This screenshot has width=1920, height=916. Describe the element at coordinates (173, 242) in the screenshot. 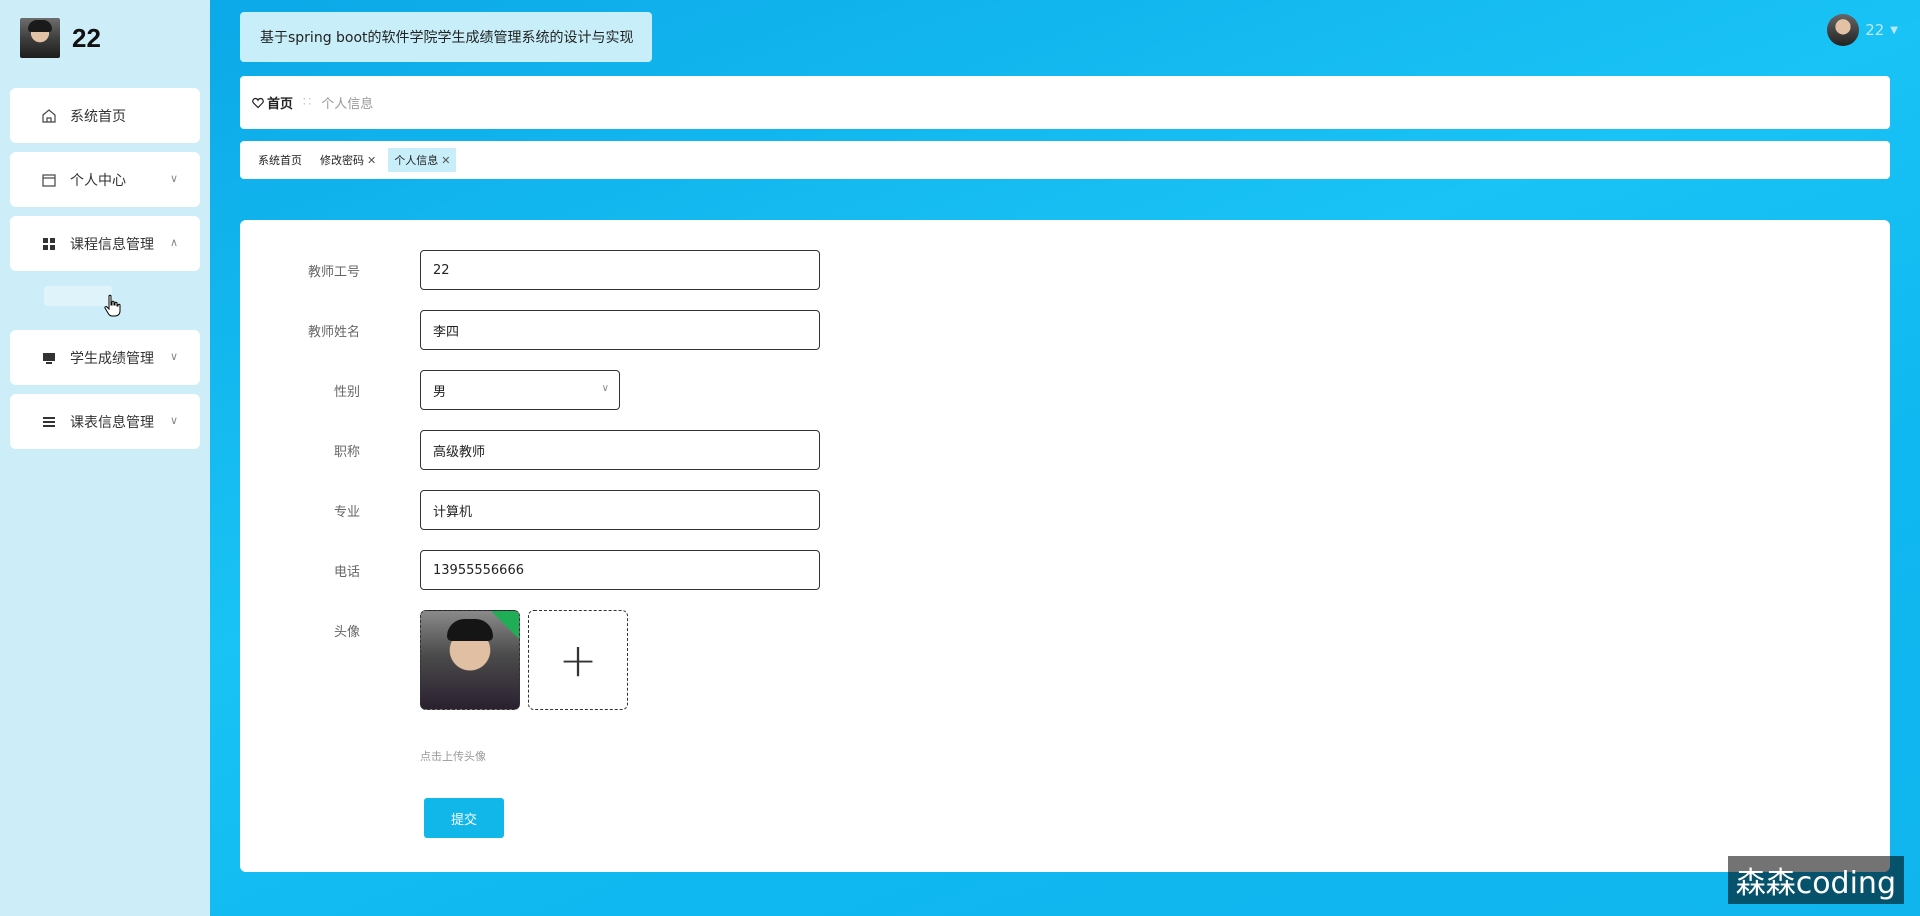

I see `chevron-up-icon: ∧` at that location.